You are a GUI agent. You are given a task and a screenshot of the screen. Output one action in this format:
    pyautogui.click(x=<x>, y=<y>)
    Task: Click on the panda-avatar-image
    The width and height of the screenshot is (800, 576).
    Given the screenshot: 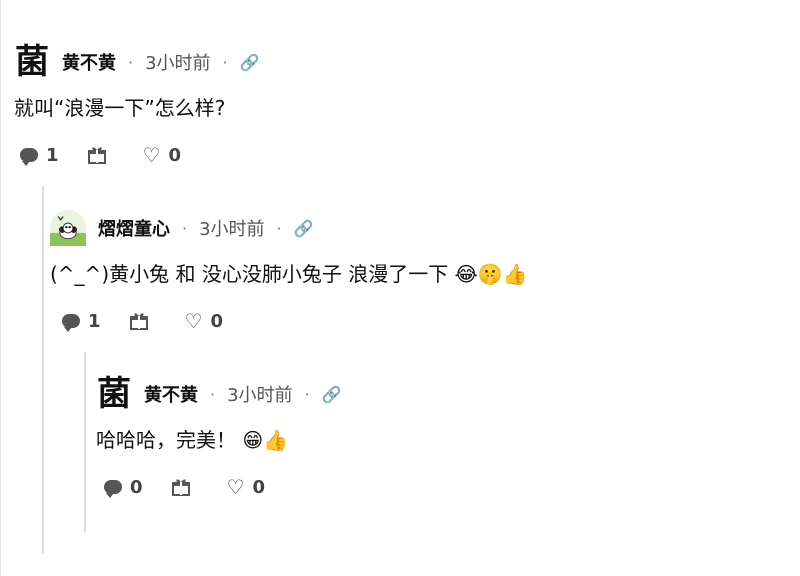 What is the action you would take?
    pyautogui.click(x=68, y=228)
    